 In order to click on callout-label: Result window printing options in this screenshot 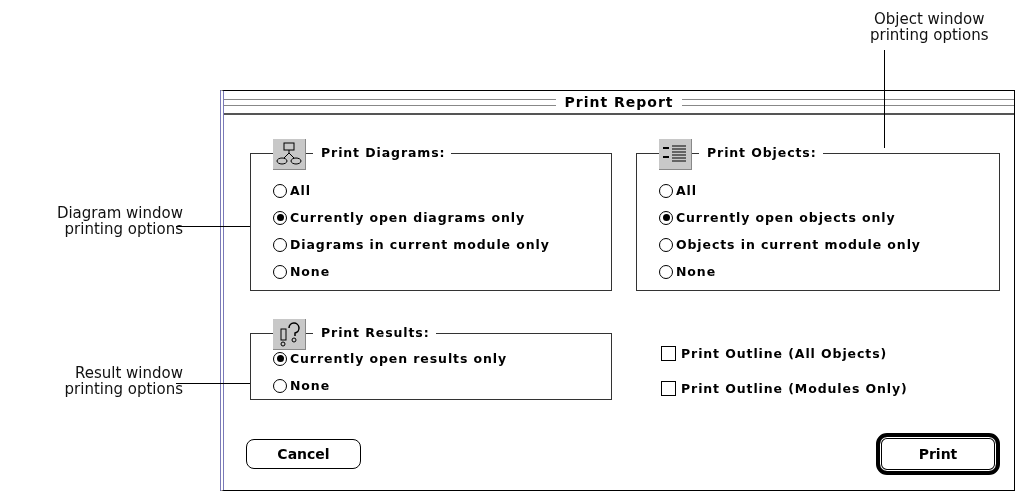, I will do `click(123, 381)`.